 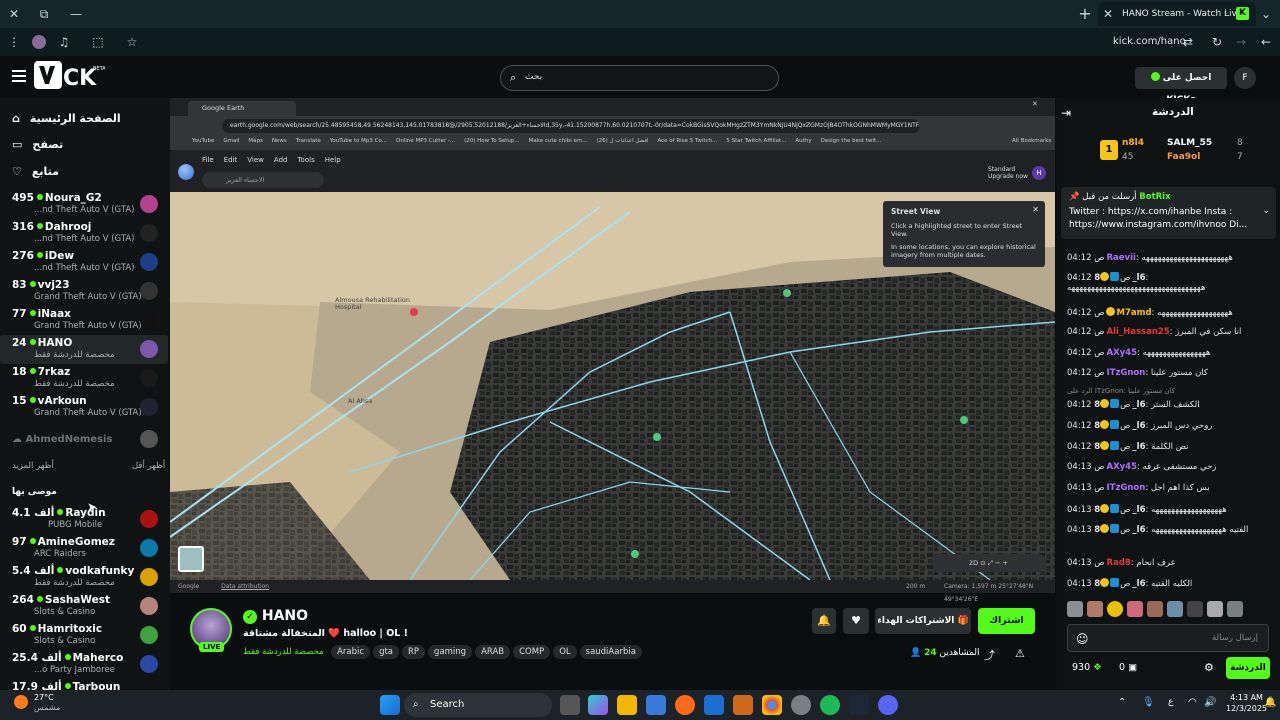 What do you see at coordinates (1020, 653) in the screenshot?
I see `report-icon: ⚠` at bounding box center [1020, 653].